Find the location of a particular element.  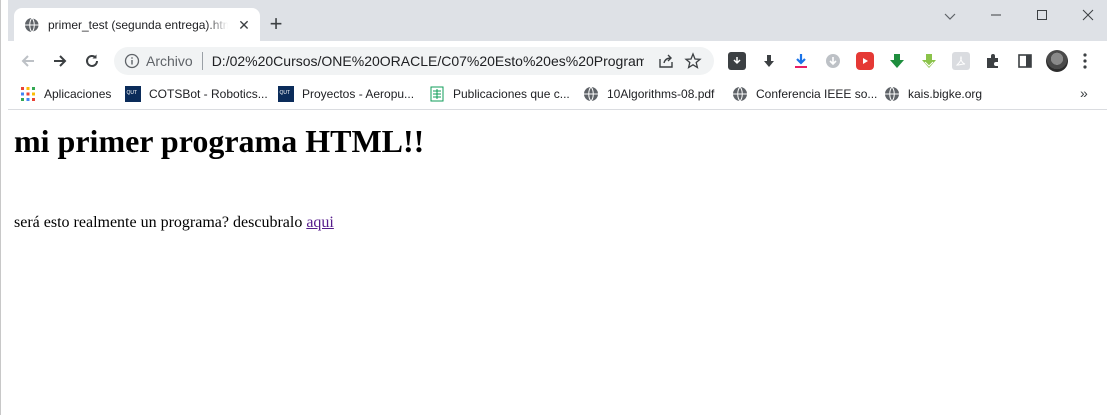

scheme-label: Archivo is located at coordinates (169, 61).